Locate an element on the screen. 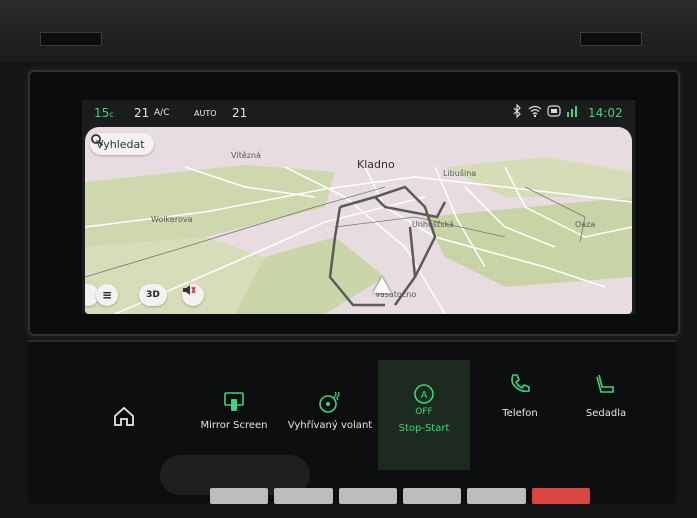 This screenshot has width=697, height=518. tile-label: Telefon is located at coordinates (520, 413).